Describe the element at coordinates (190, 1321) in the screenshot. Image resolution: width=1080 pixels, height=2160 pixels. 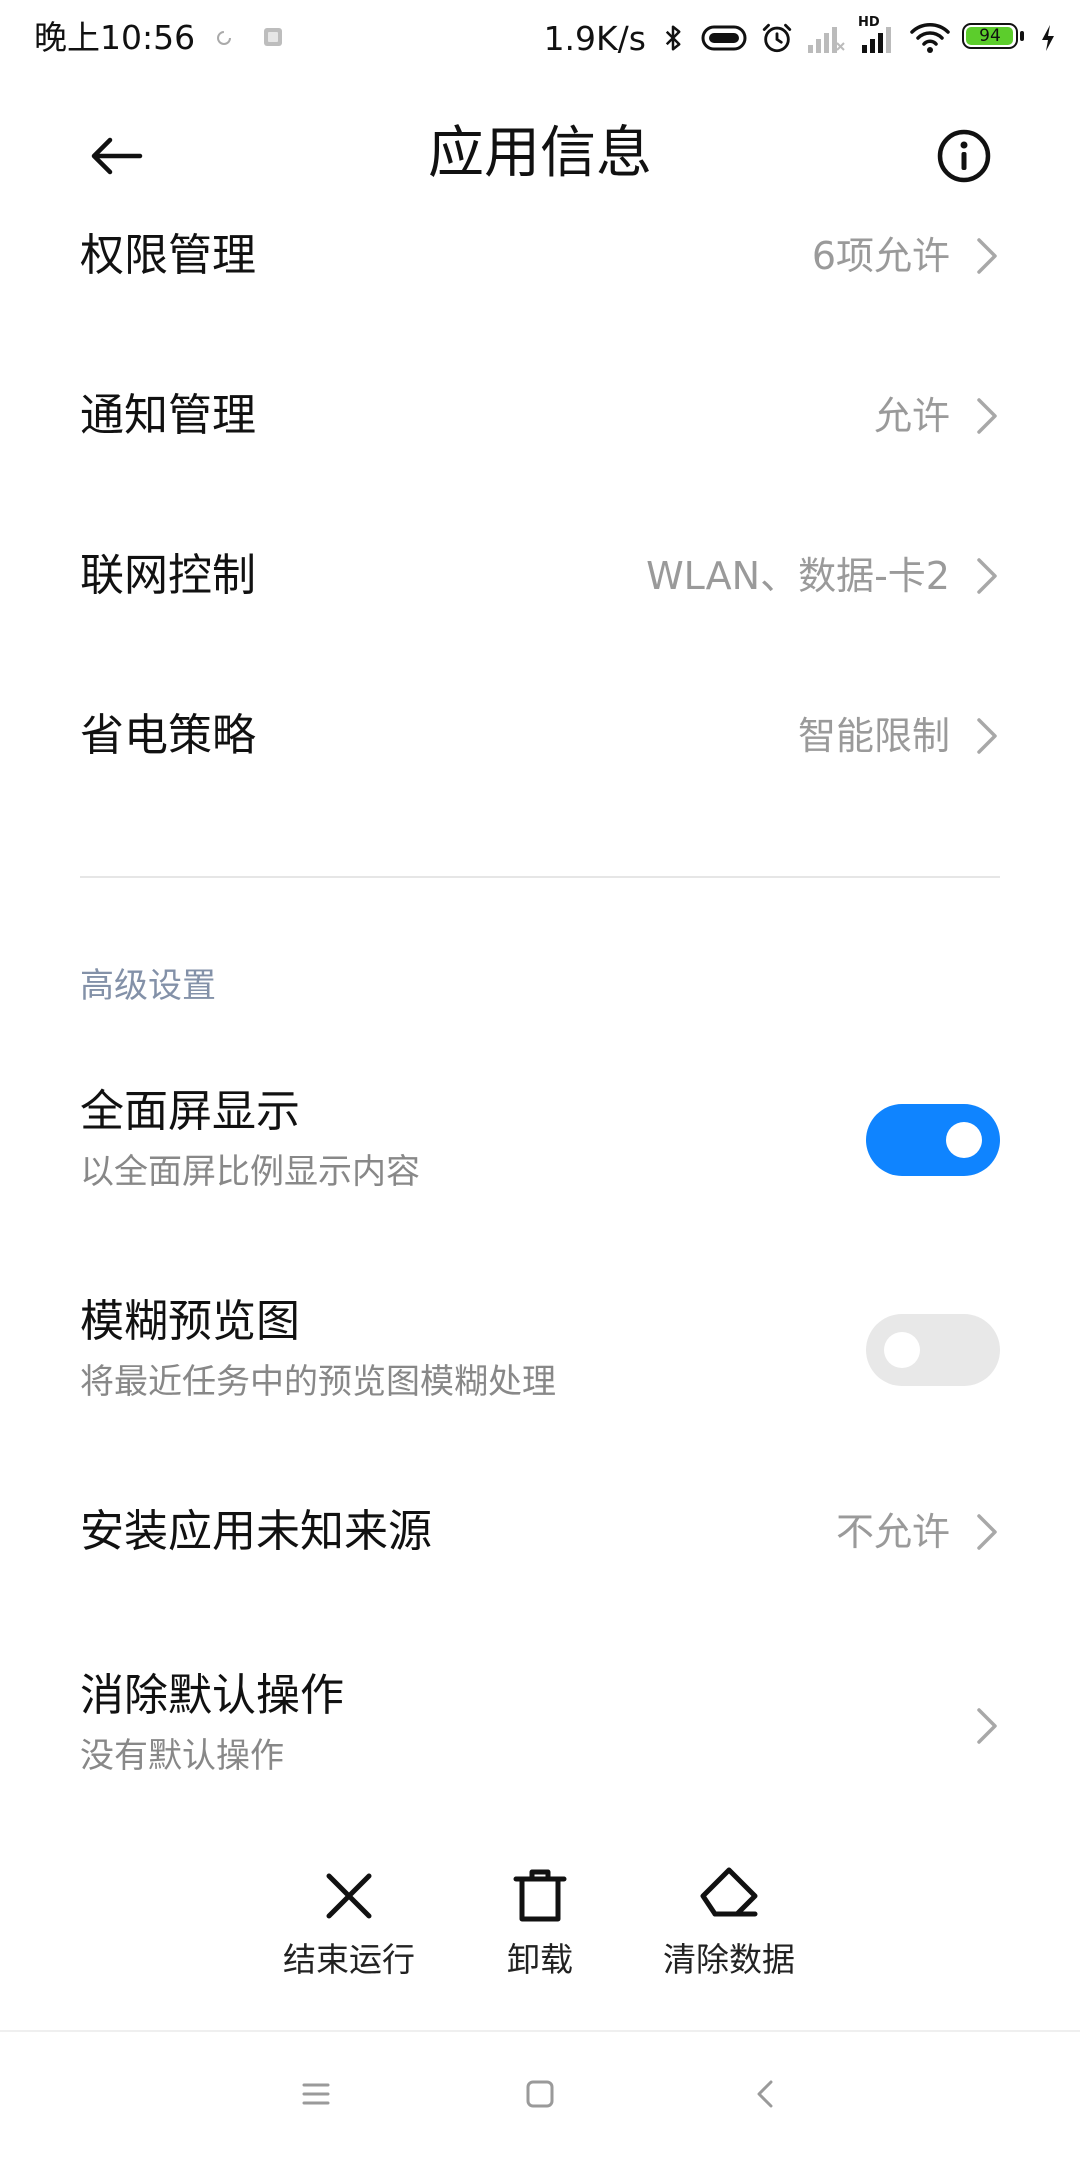
I see `blur-preview-title: 模糊预览图` at that location.